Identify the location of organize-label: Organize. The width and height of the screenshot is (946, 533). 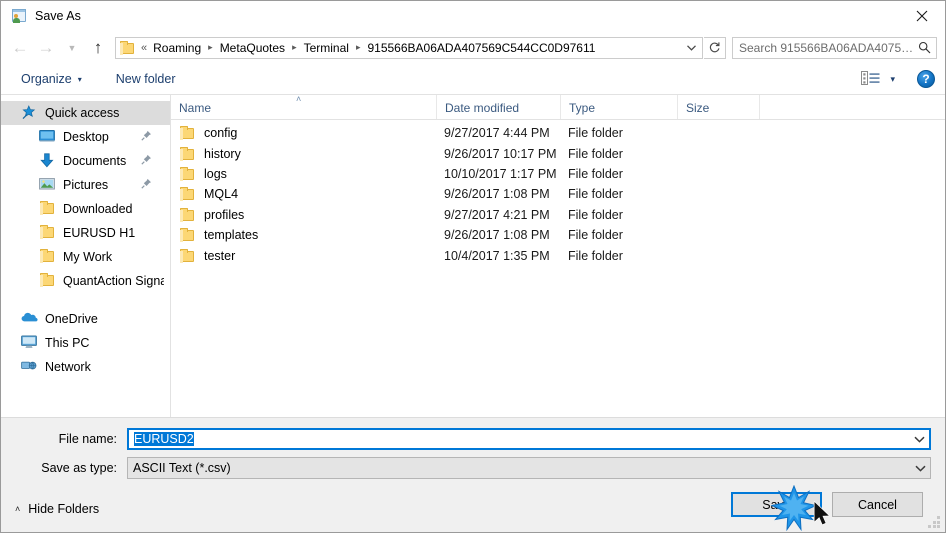
(46, 79).